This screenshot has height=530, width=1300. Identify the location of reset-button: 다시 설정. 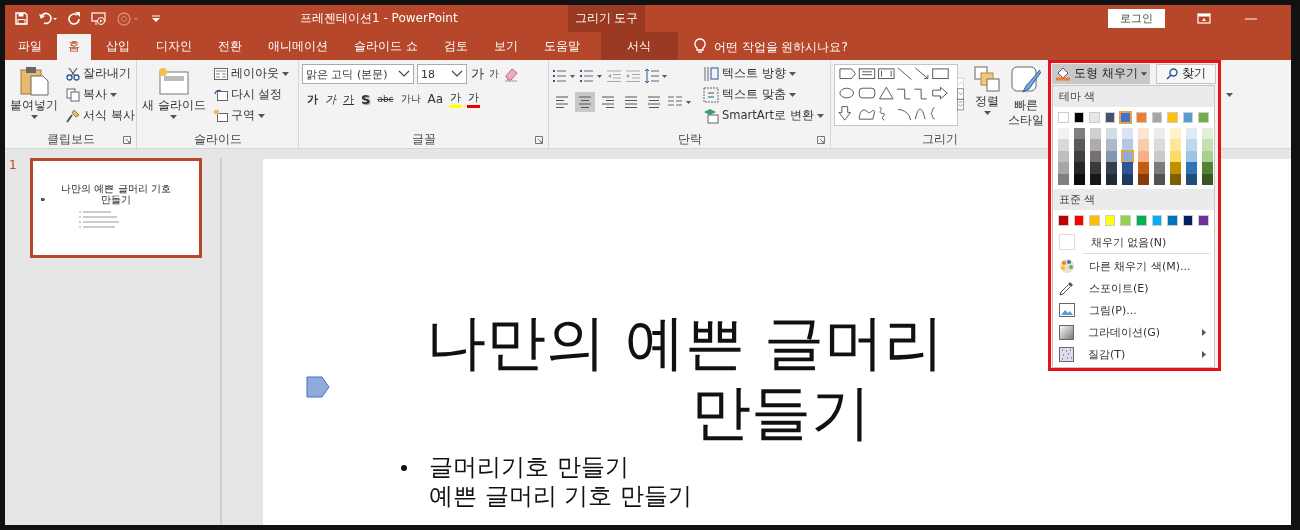
(251, 94).